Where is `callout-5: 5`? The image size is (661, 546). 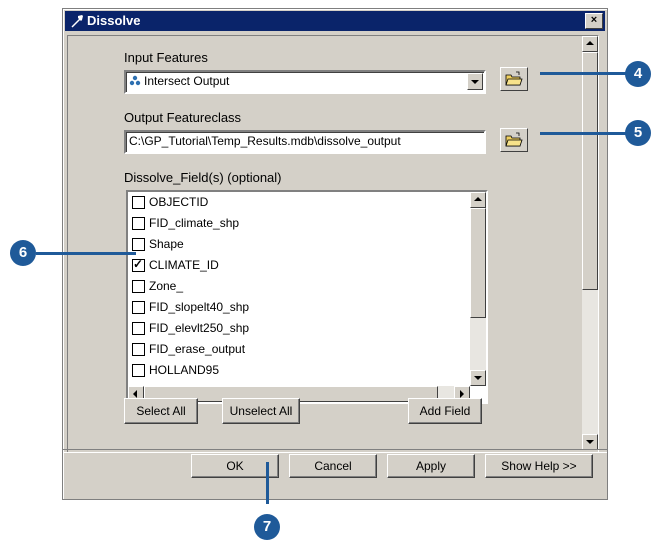 callout-5: 5 is located at coordinates (638, 133).